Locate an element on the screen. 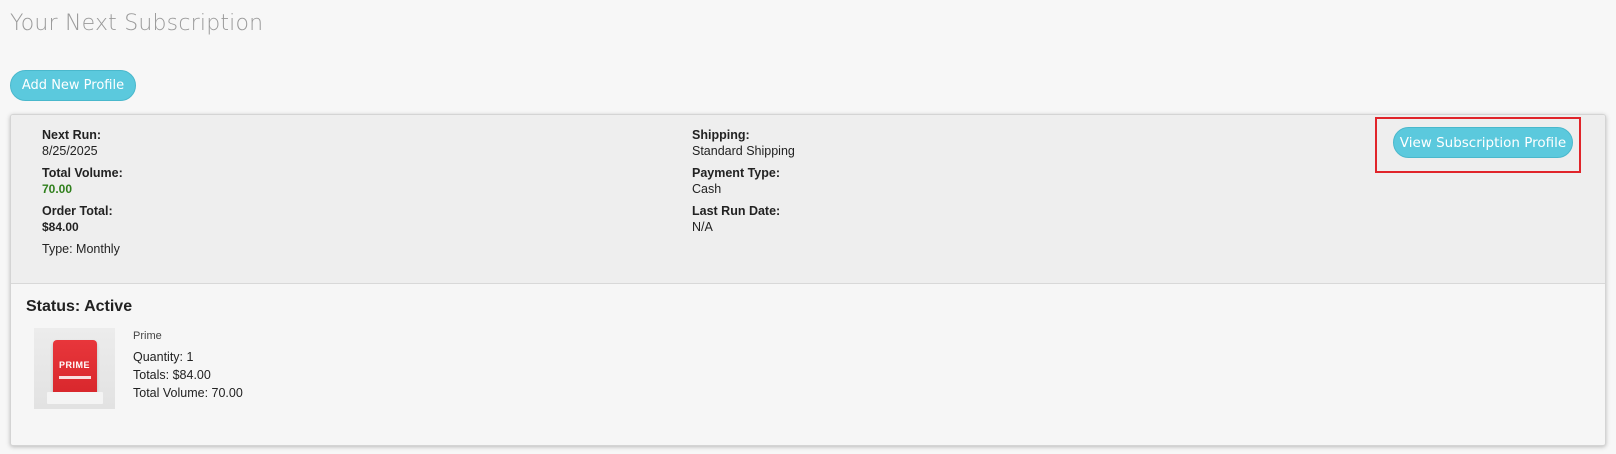 The width and height of the screenshot is (1616, 454). product-total-volume: Total Volume: 70.00 is located at coordinates (188, 393).